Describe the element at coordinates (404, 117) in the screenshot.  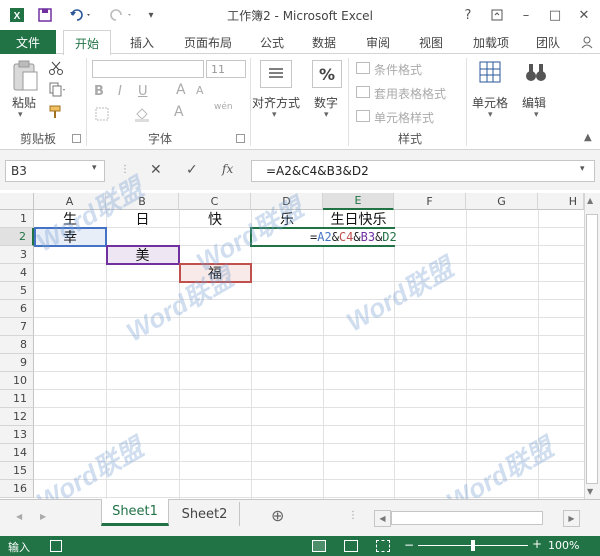
I see `cell-styles-button: 单元格样式` at that location.